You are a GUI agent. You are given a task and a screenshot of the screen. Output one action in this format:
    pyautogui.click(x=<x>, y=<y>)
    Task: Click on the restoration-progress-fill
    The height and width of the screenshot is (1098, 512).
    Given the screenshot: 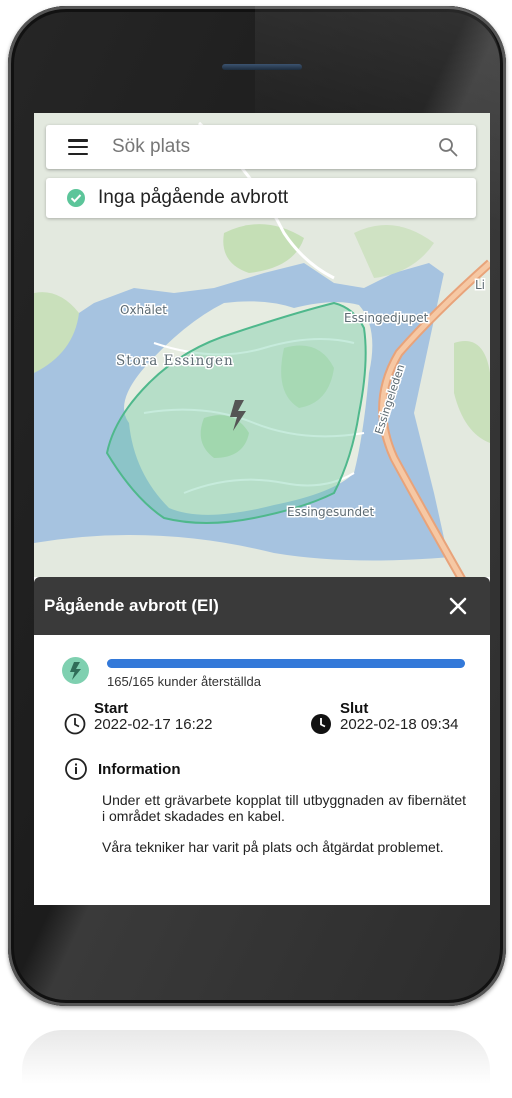 What is the action you would take?
    pyautogui.click(x=286, y=663)
    